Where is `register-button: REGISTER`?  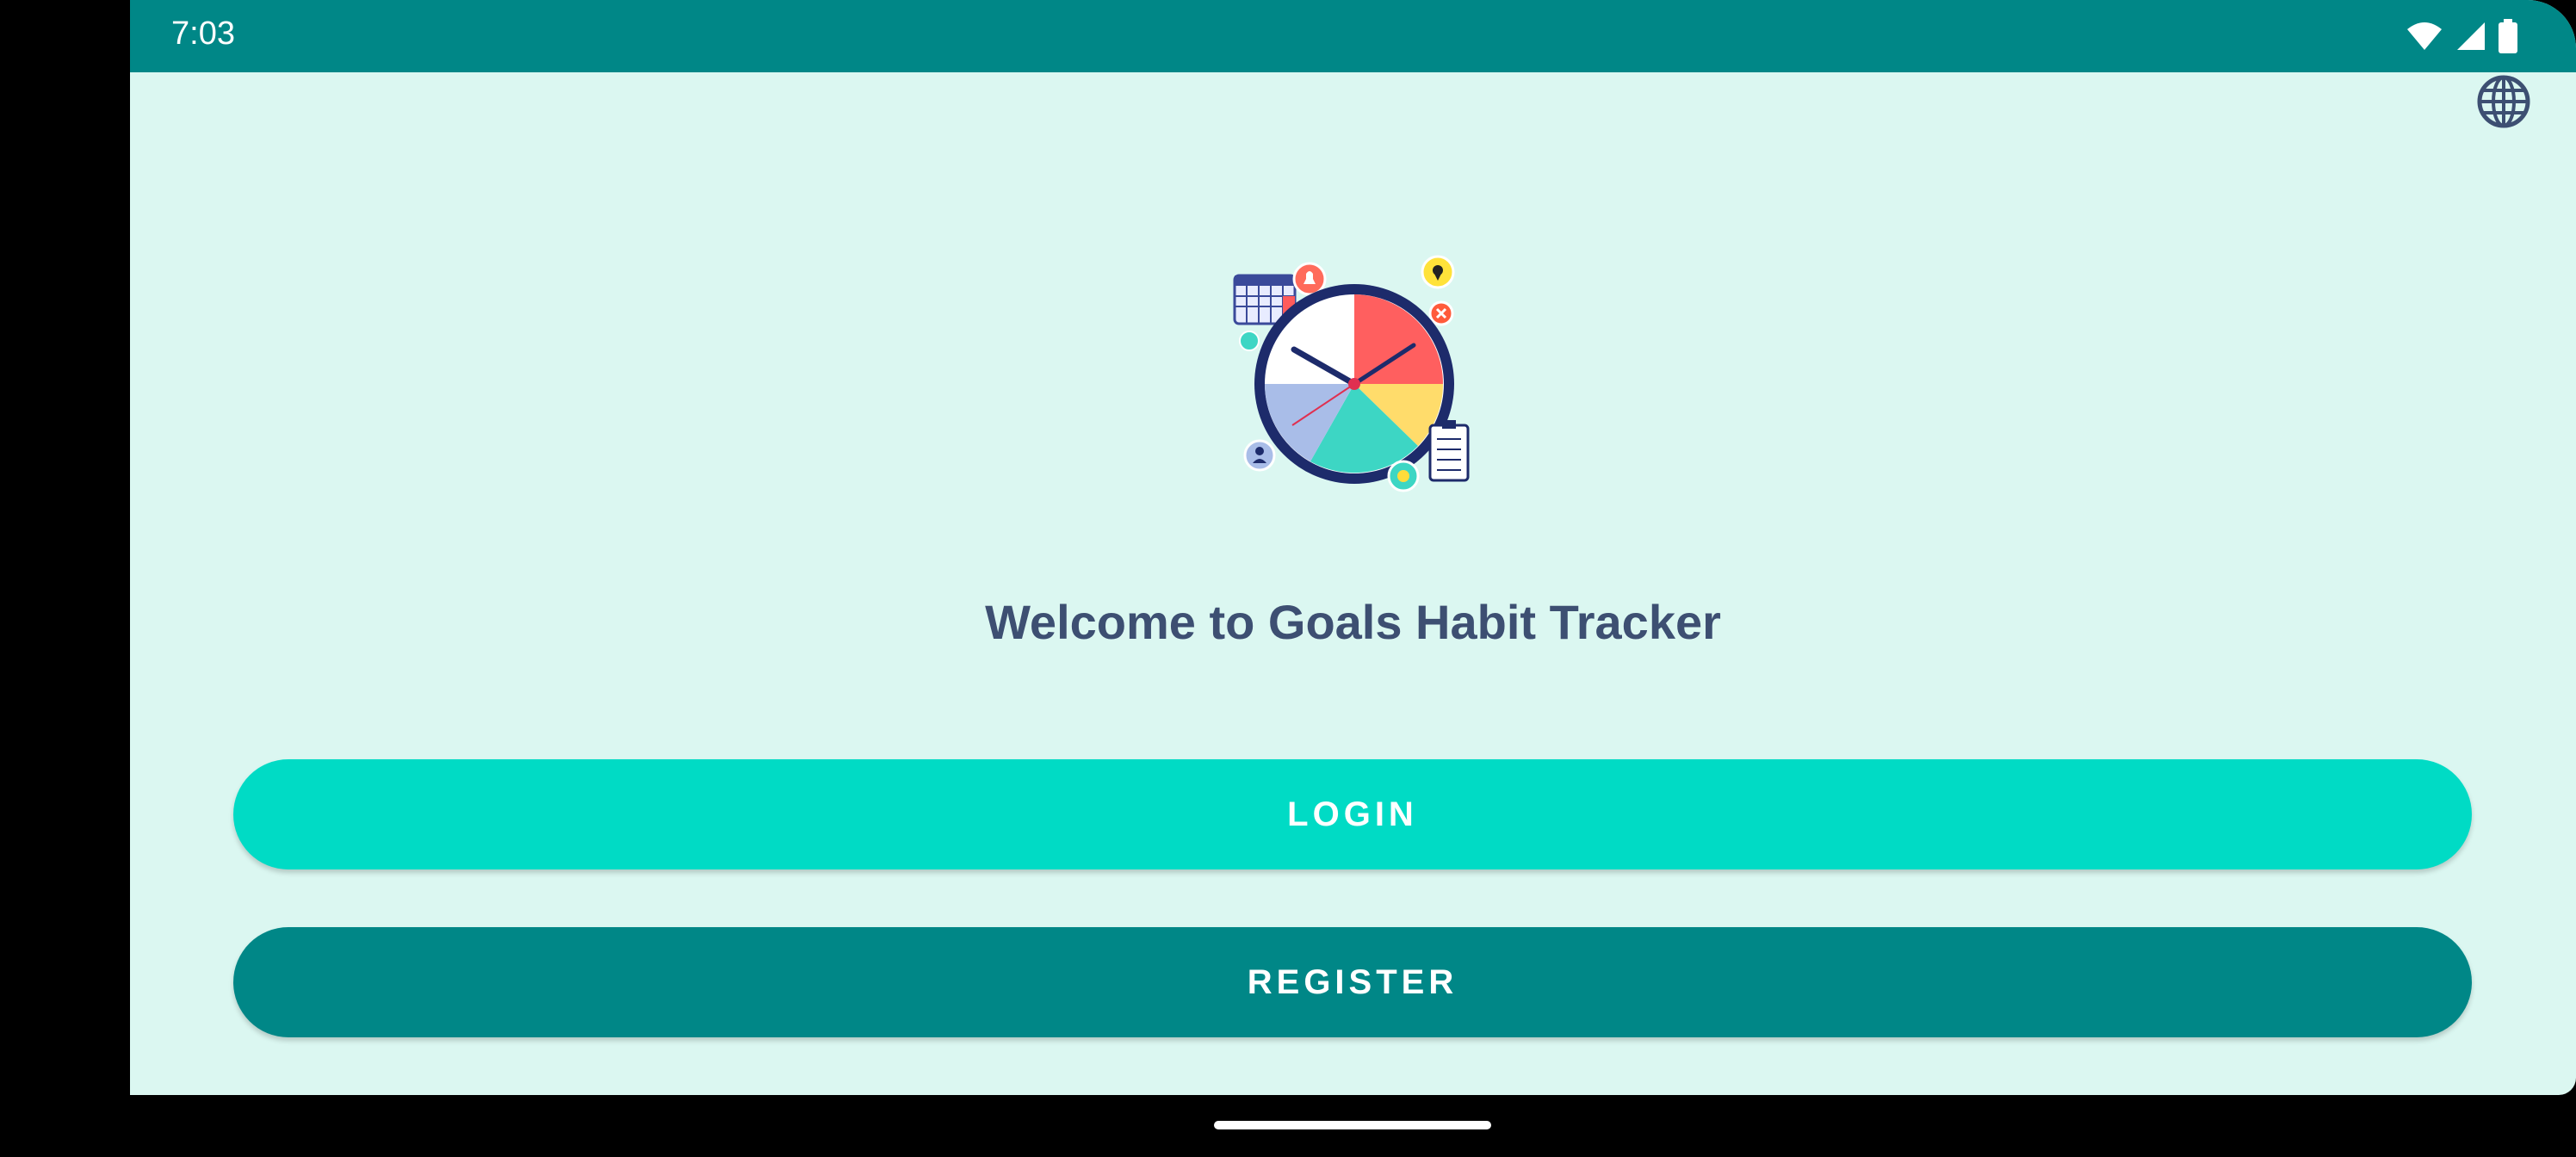 register-button: REGISTER is located at coordinates (1353, 982).